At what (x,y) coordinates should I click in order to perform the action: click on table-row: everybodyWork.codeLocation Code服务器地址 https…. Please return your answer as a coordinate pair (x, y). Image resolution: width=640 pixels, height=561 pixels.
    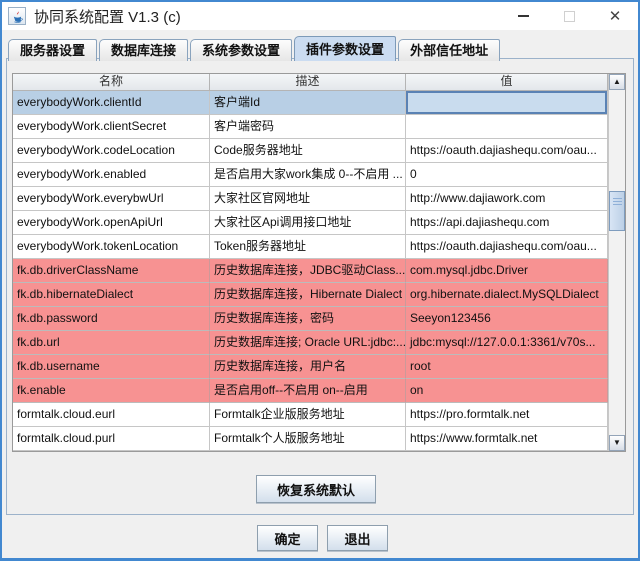
    Looking at the image, I should click on (310, 151).